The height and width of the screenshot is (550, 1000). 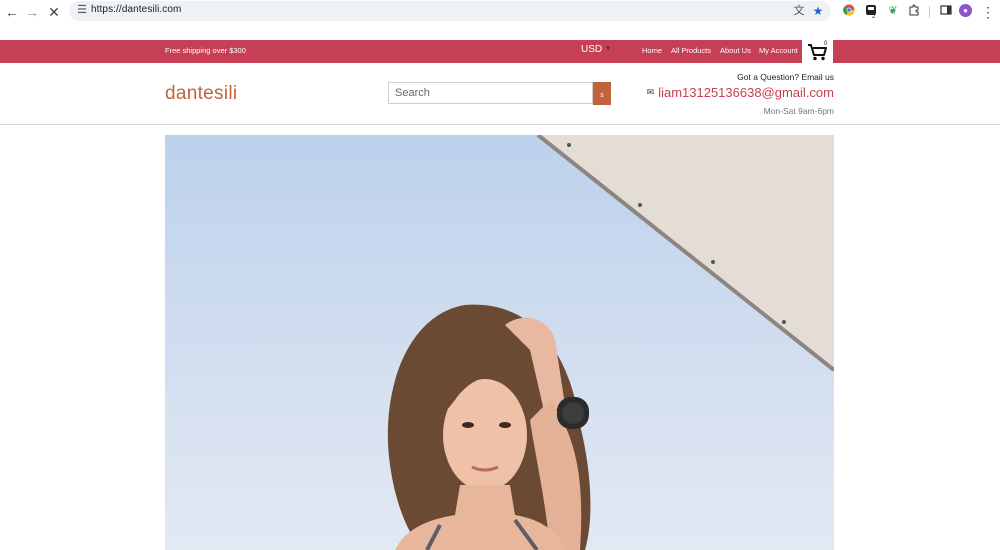 What do you see at coordinates (450, 11) in the screenshot?
I see `address-bar: ☰ https://dantesili.com 文 ★` at bounding box center [450, 11].